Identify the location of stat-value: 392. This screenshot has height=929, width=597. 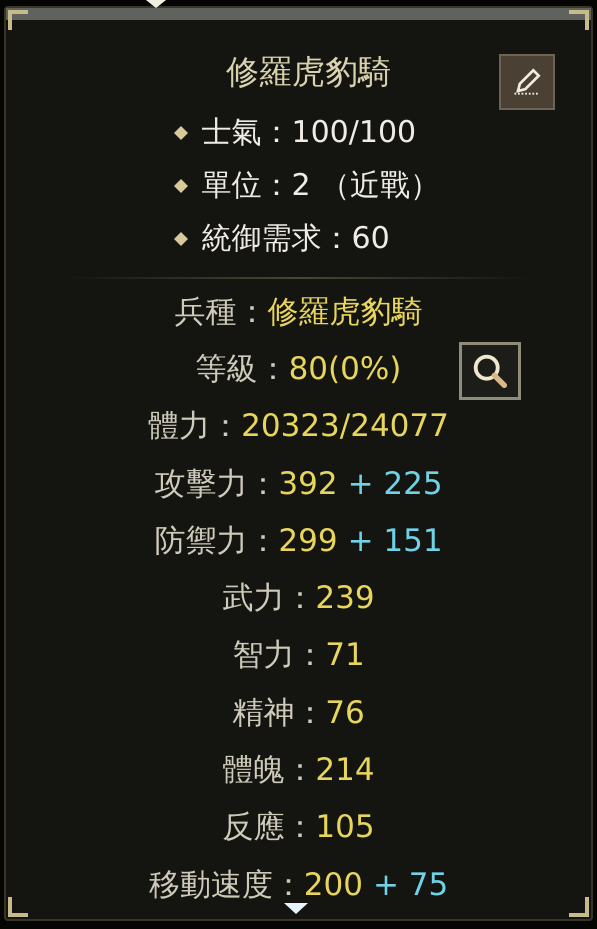
(308, 484).